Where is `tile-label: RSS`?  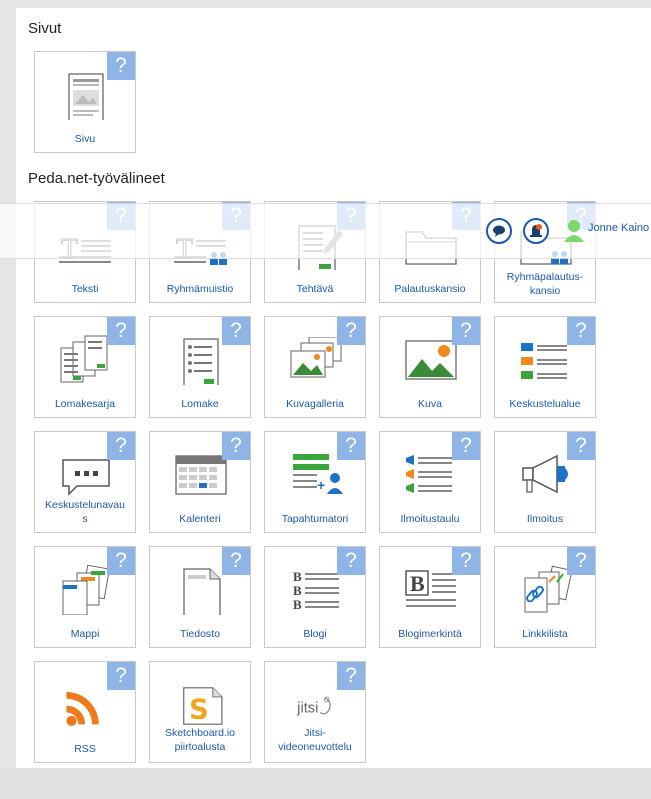
tile-label: RSS is located at coordinates (85, 749).